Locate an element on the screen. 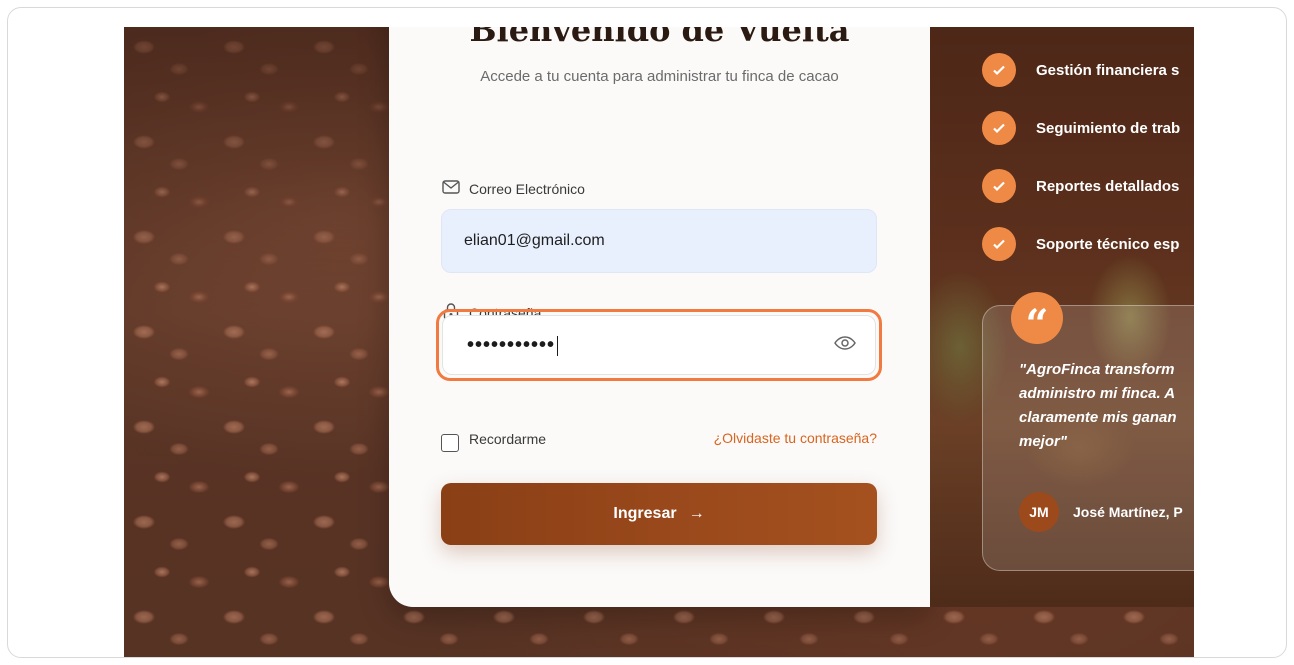  testimonial-author: JM José Martínez, P is located at coordinates (1101, 512).